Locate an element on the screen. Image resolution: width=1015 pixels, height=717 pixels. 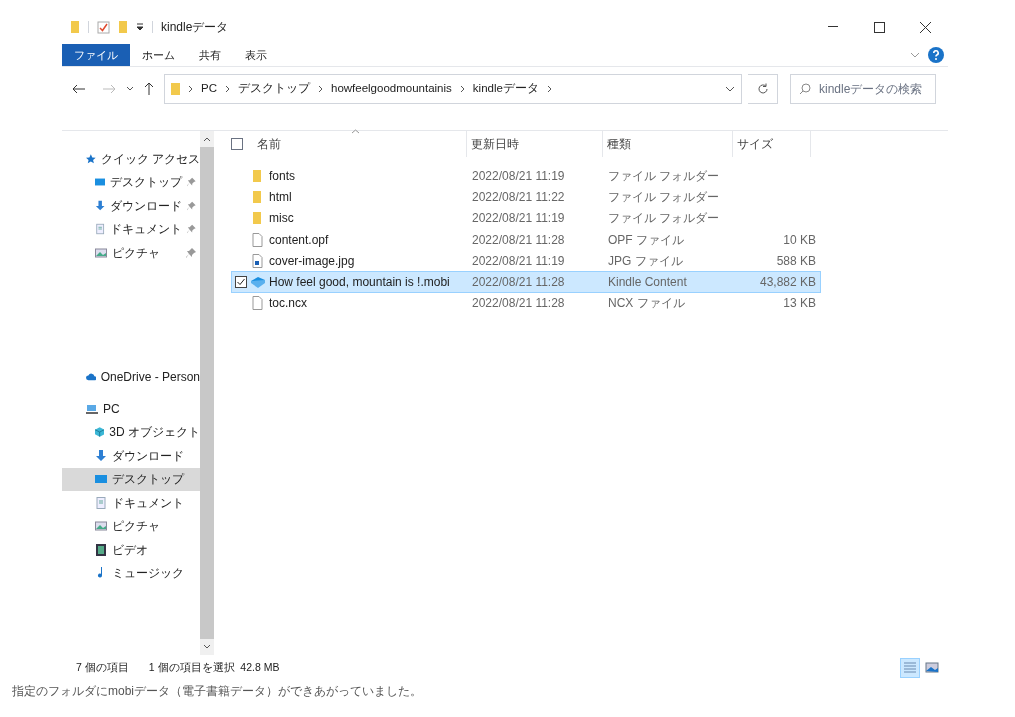
close-icon is located at coordinates (925, 27).